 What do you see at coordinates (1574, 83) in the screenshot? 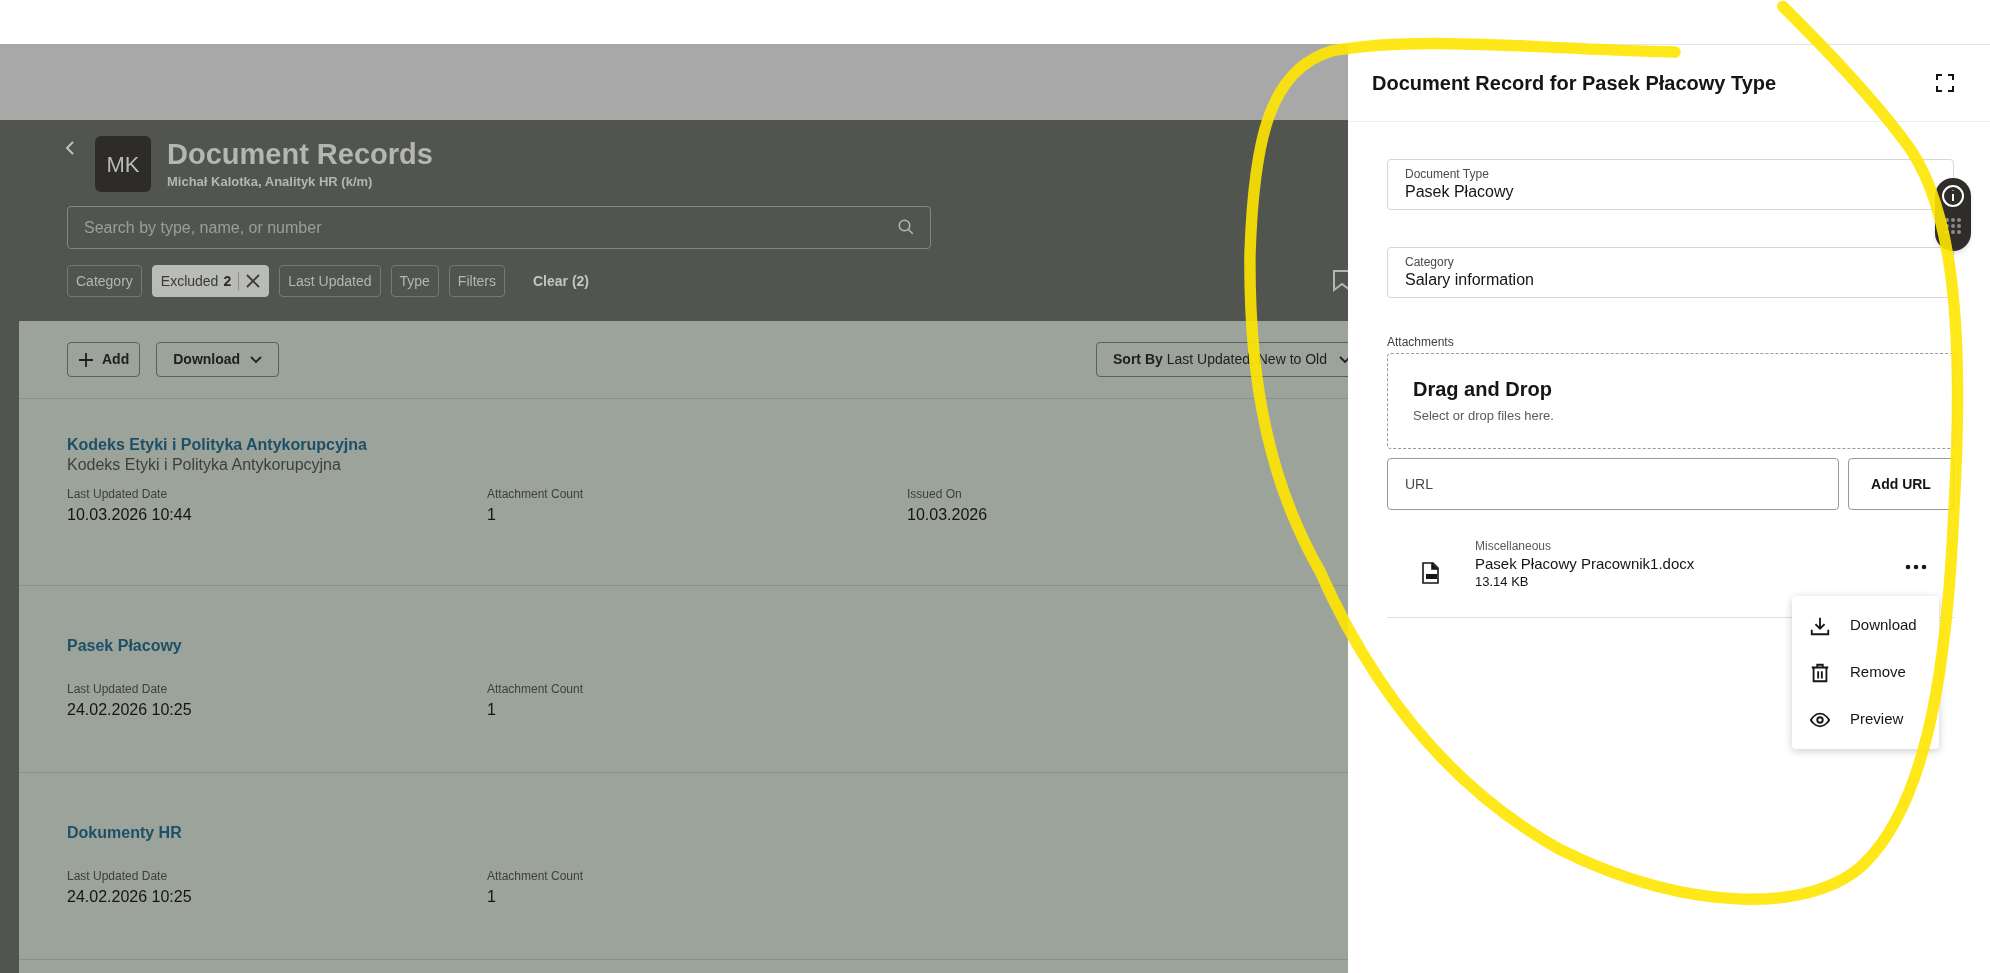
I see `panel-title: Document Record for Pasek Płacowy Type` at bounding box center [1574, 83].